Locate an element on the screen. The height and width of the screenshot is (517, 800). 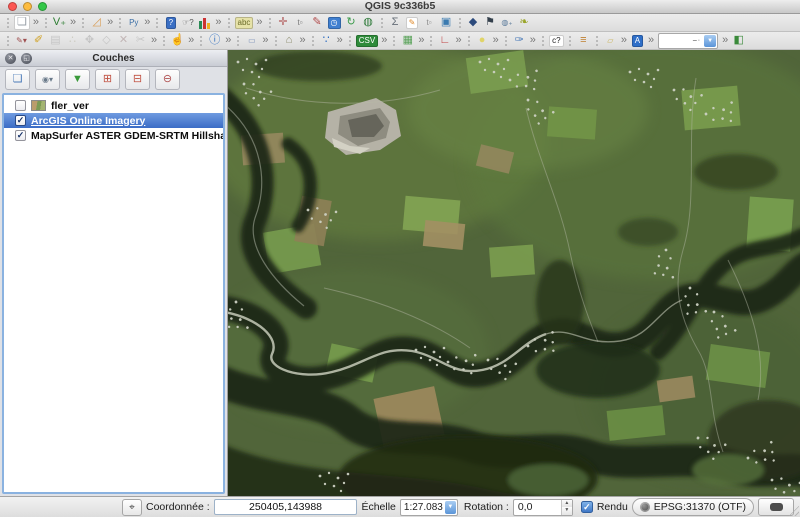
crs-status-button: EPSG:31370 (OTF) is located at coordinates (692, 507).